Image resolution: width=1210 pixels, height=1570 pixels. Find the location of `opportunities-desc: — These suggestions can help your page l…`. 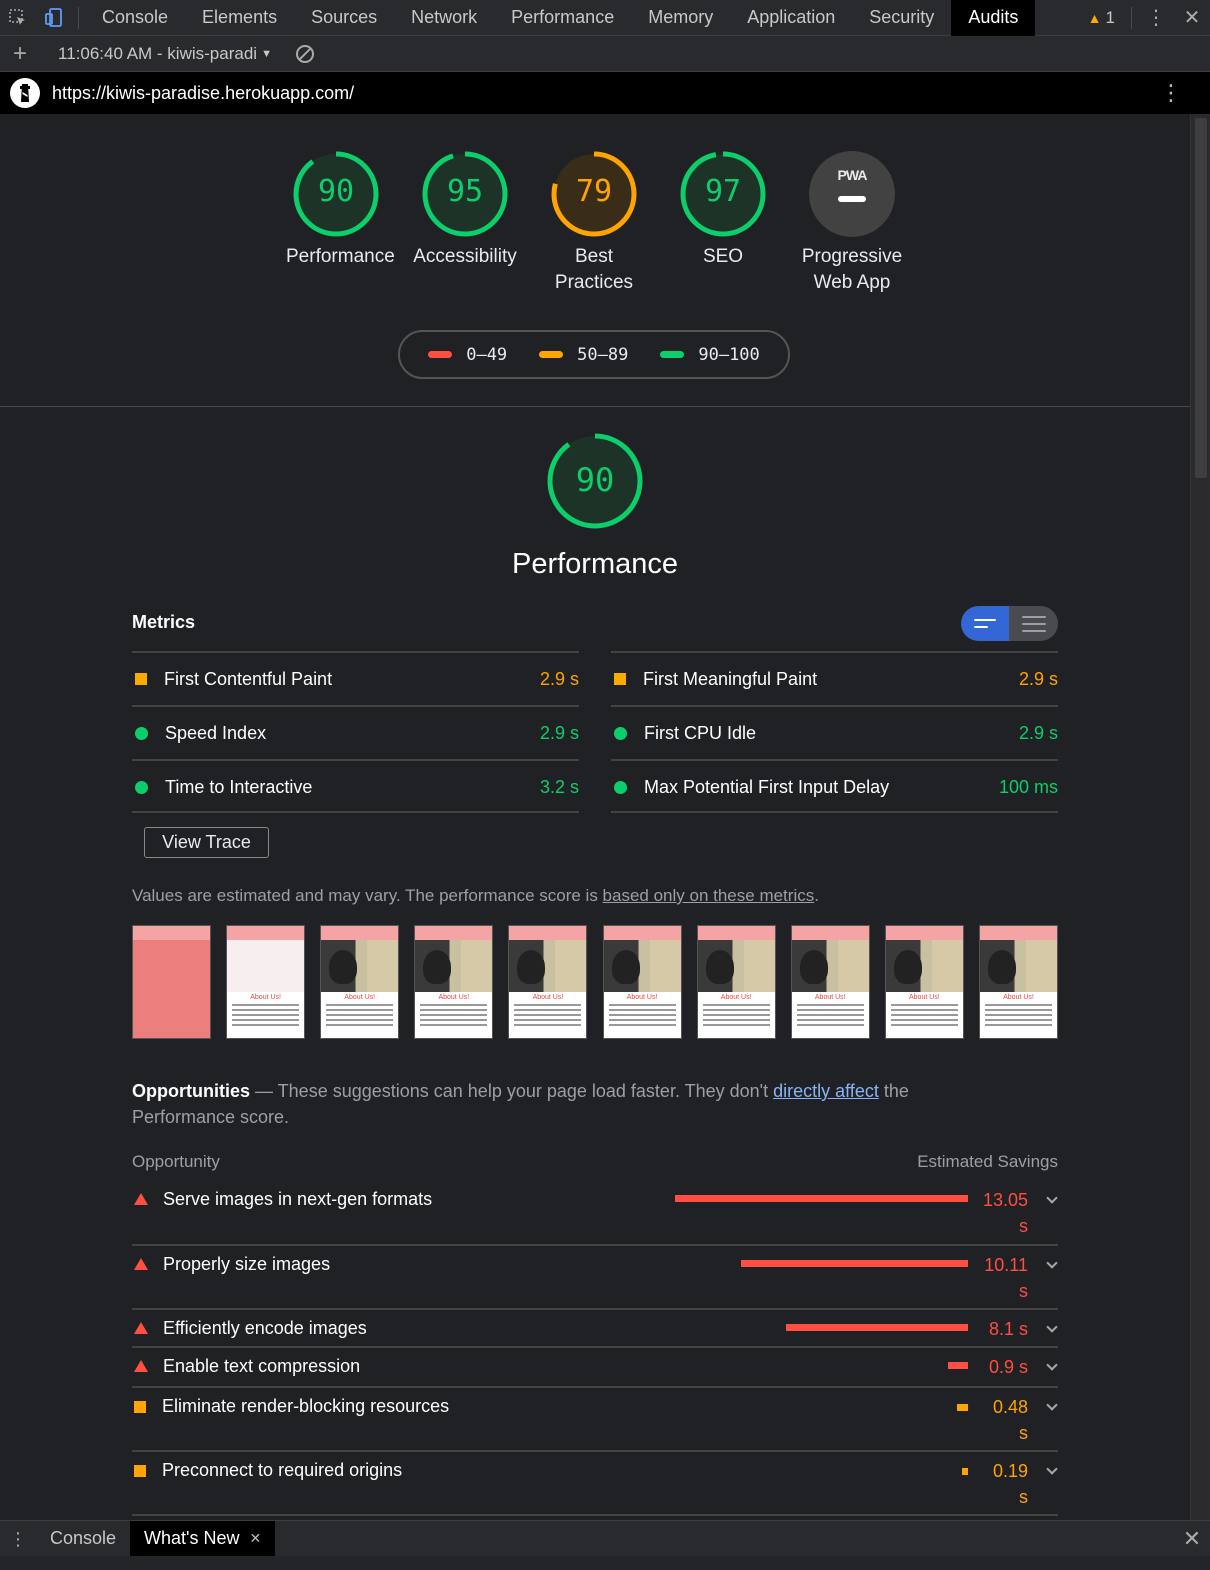

opportunities-desc: — These suggestions can help your page l… is located at coordinates (512, 1091).